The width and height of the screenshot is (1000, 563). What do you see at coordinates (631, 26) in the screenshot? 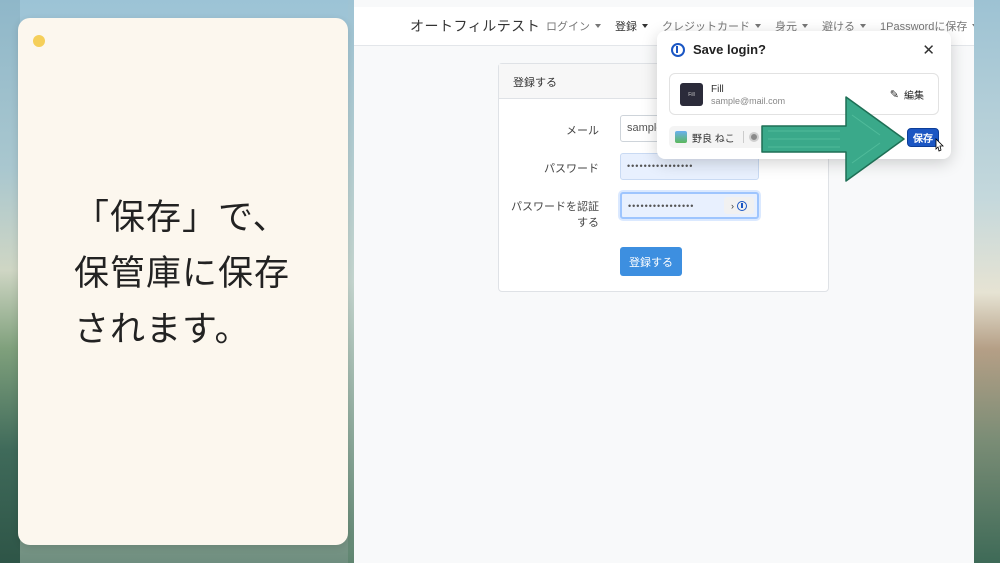
I see `nav-item-register: 登録` at bounding box center [631, 26].